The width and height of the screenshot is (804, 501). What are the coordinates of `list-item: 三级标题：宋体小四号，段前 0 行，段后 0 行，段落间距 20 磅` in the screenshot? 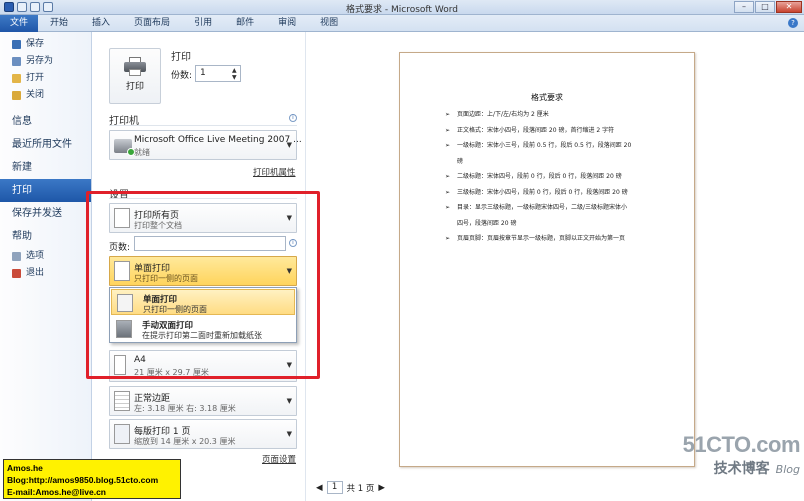 It's located at (552, 193).